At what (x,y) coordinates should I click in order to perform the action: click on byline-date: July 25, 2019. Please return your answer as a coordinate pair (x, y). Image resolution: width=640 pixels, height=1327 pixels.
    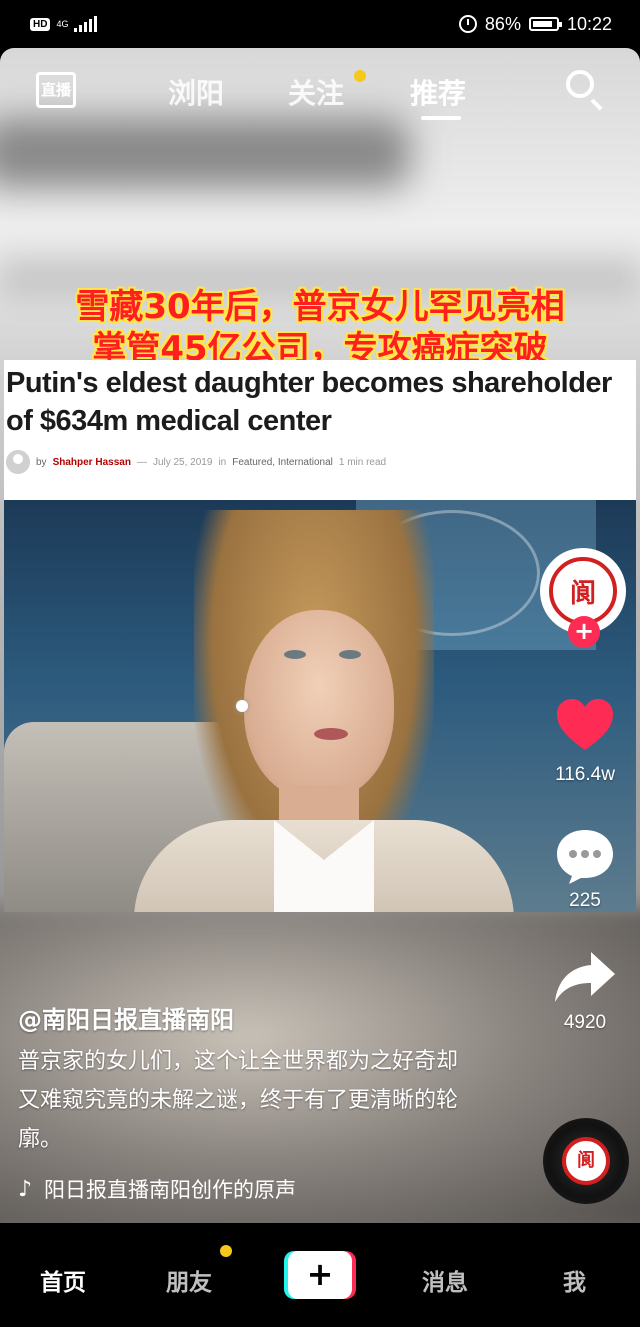
    Looking at the image, I should click on (182, 462).